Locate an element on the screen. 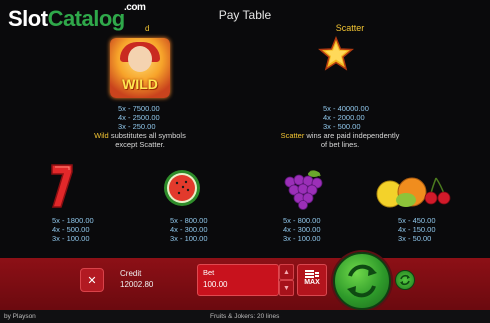 Image resolution: width=490 pixels, height=323 pixels. max-bet-button: MAX is located at coordinates (312, 280).